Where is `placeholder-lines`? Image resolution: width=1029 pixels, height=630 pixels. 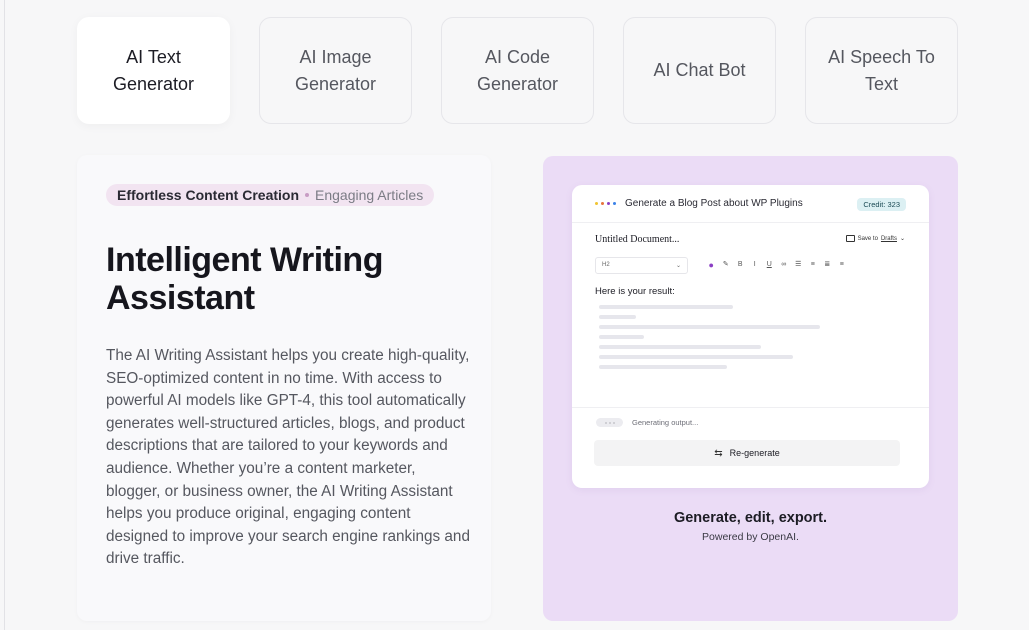 placeholder-lines is located at coordinates (750, 337).